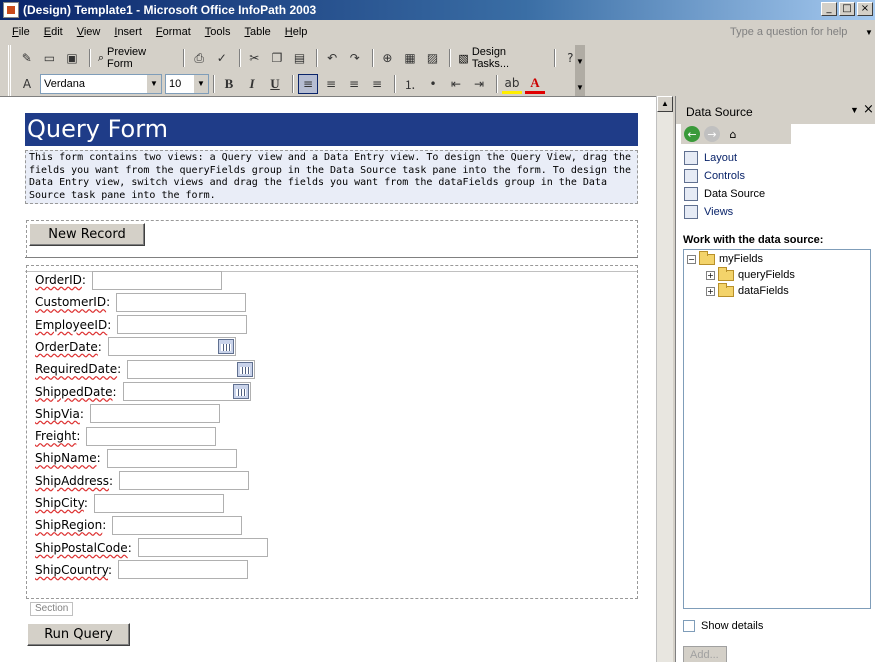 The height and width of the screenshot is (662, 875). Describe the element at coordinates (56, 436) in the screenshot. I see `field-label-name: Freight` at that location.